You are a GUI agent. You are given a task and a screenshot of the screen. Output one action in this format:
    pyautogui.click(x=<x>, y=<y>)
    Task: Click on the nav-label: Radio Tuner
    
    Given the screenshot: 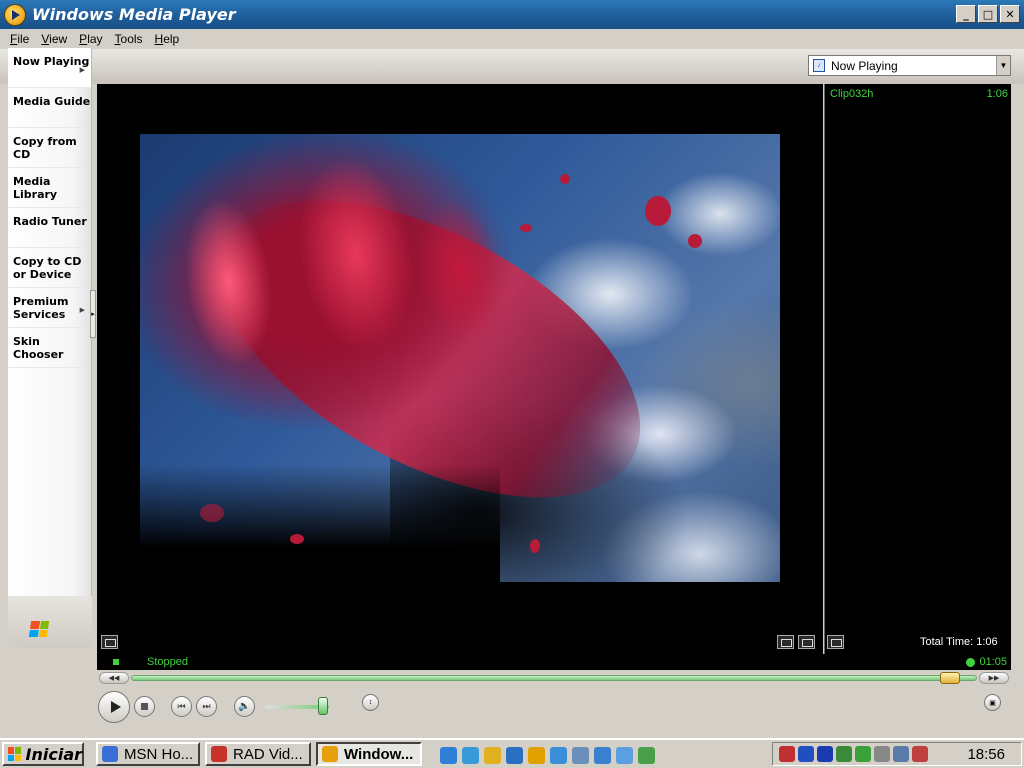 What is the action you would take?
    pyautogui.click(x=50, y=221)
    